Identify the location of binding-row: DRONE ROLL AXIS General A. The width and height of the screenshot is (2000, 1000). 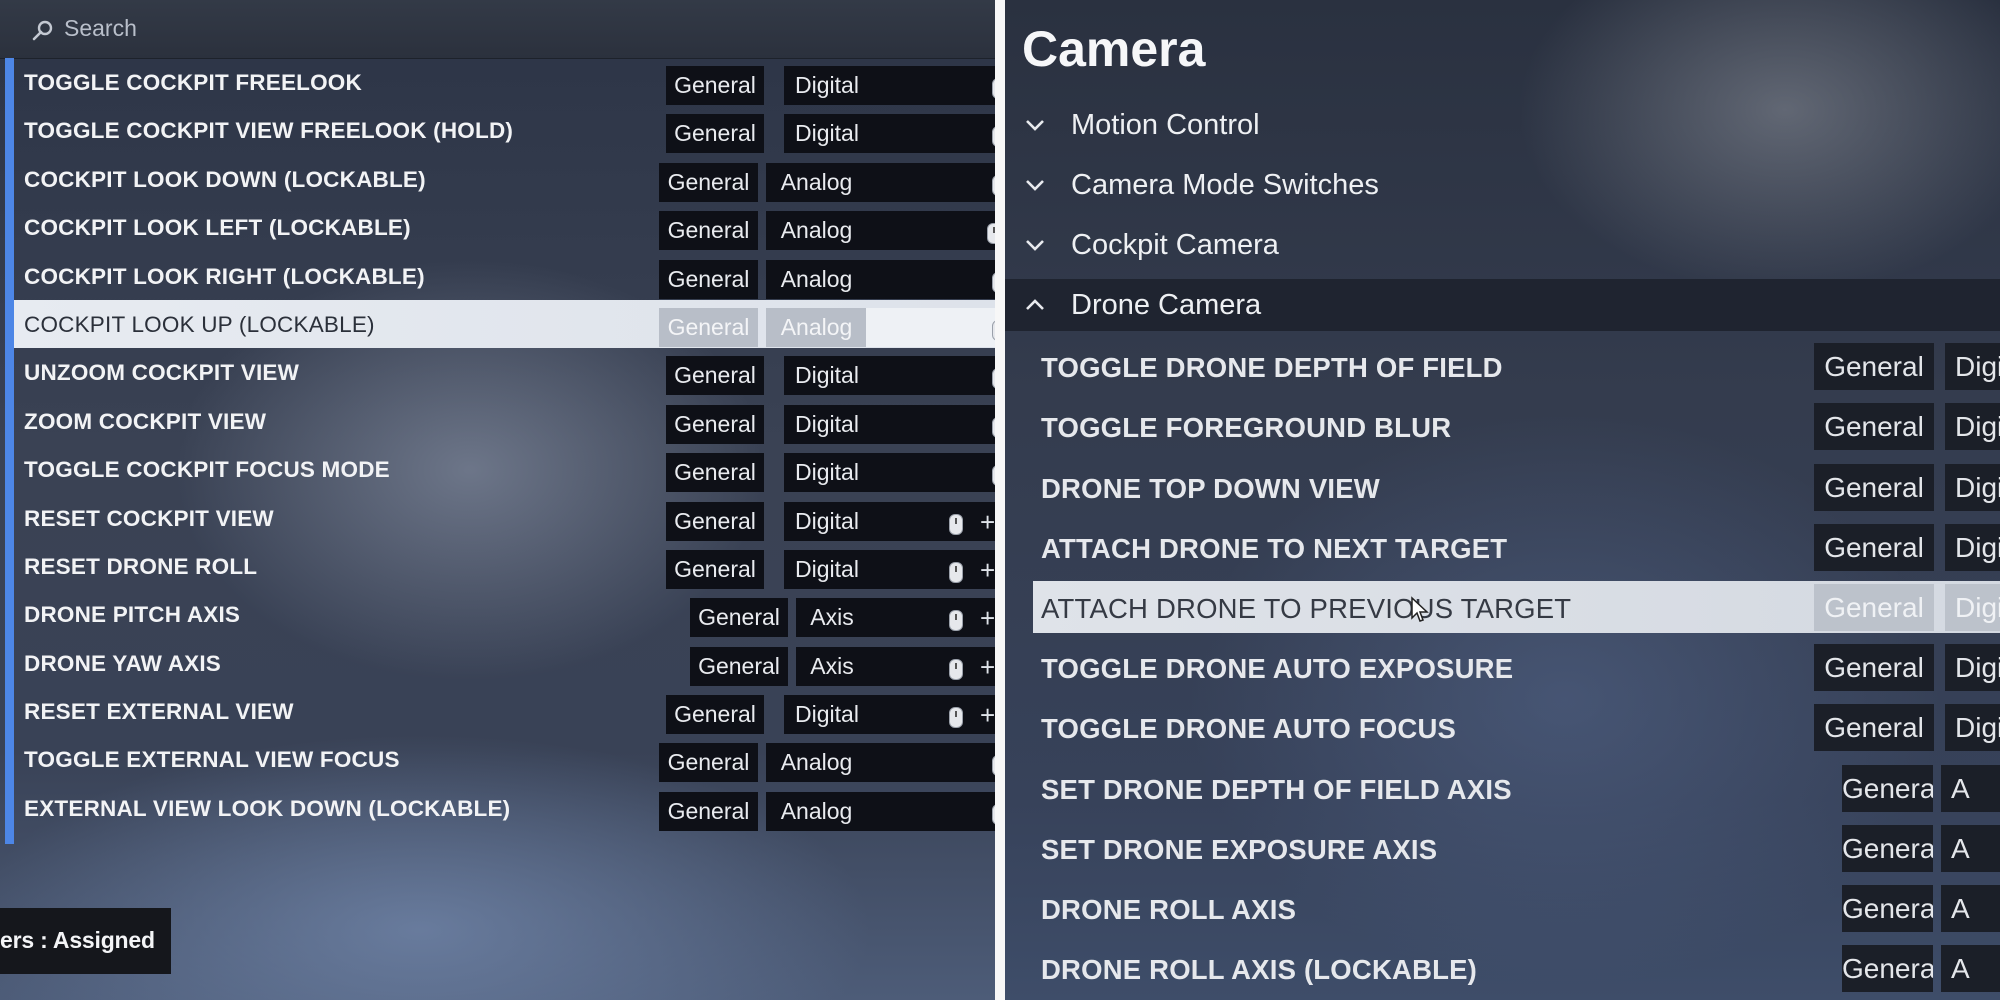
(1516, 908).